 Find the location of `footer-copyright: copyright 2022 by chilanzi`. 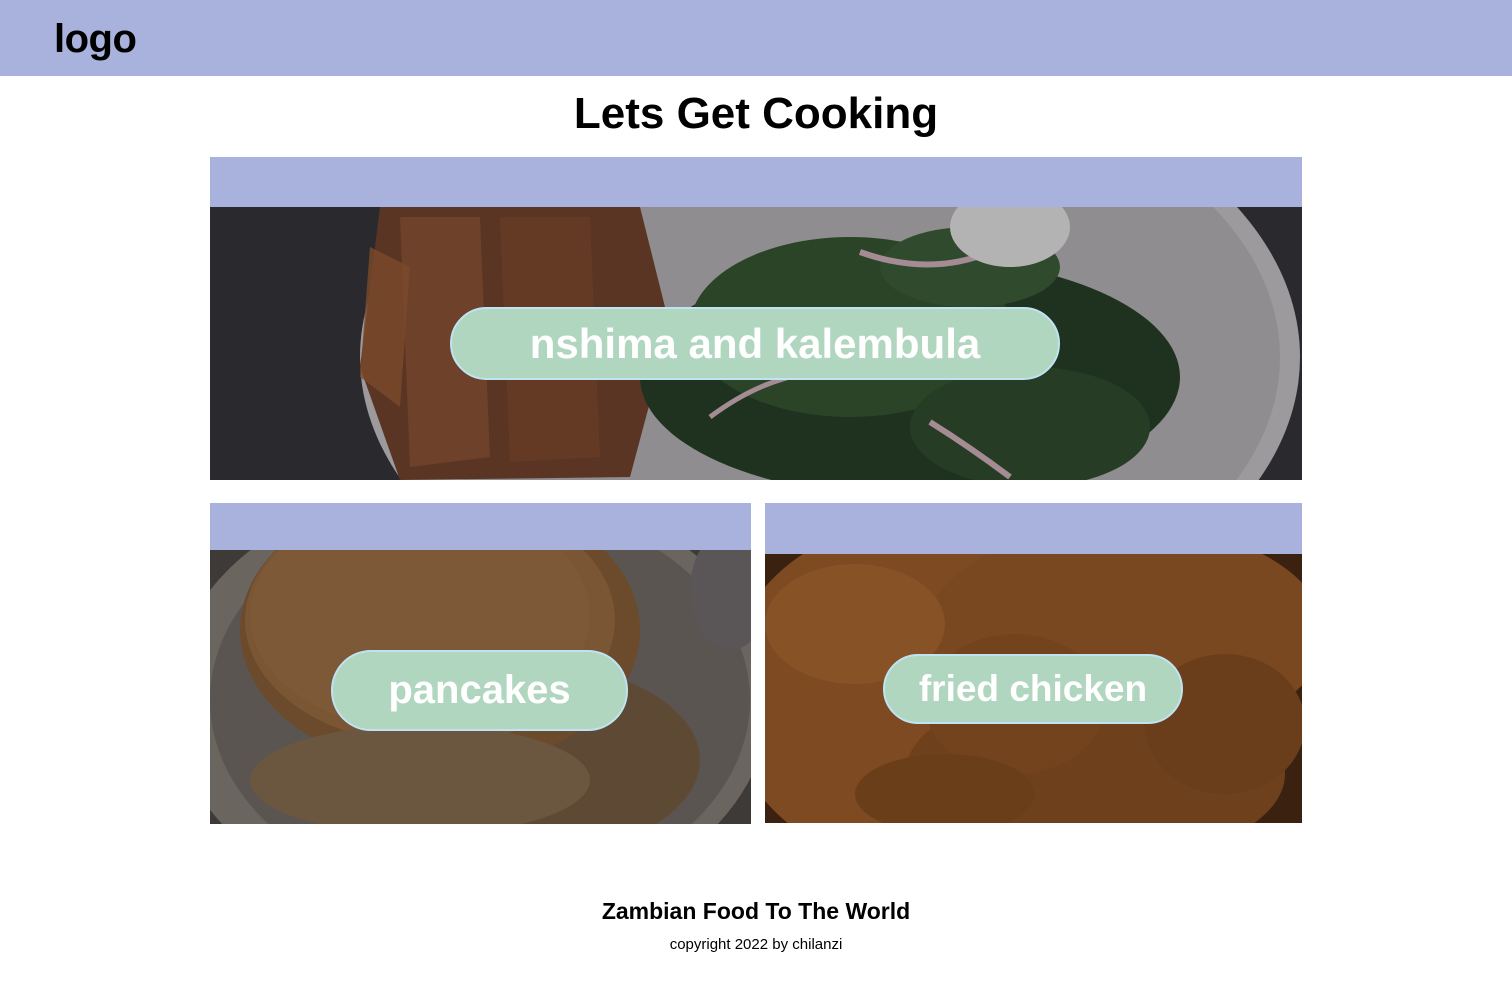

footer-copyright: copyright 2022 by chilanzi is located at coordinates (756, 944).